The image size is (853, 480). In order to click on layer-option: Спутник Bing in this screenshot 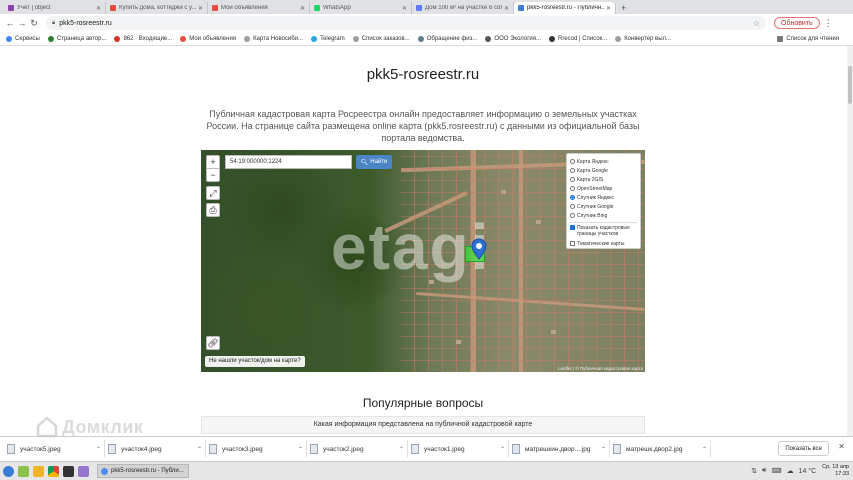, I will do `click(603, 215)`.